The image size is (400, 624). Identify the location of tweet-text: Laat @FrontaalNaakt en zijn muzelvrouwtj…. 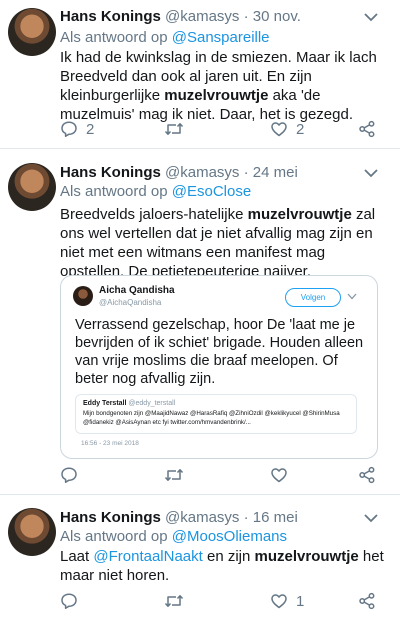
(225, 566).